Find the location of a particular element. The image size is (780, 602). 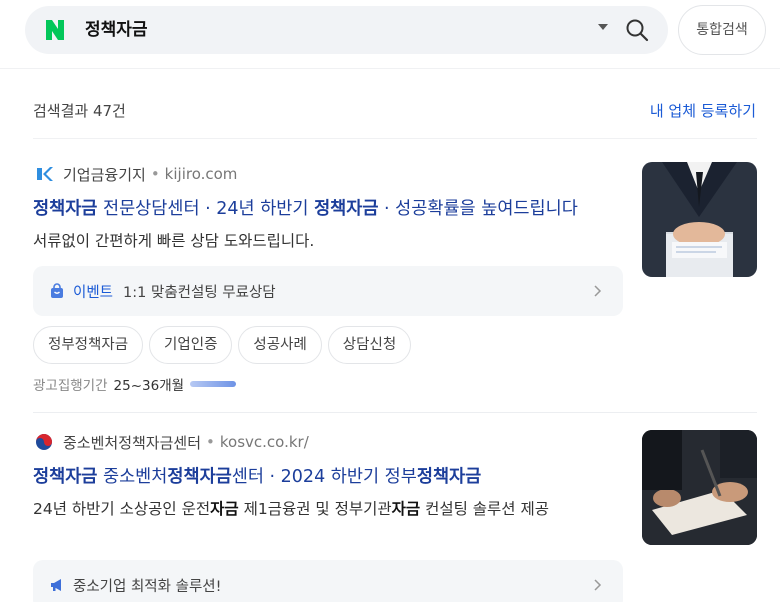

title-text: · 성공확률을 높여드립니다 is located at coordinates (478, 209).